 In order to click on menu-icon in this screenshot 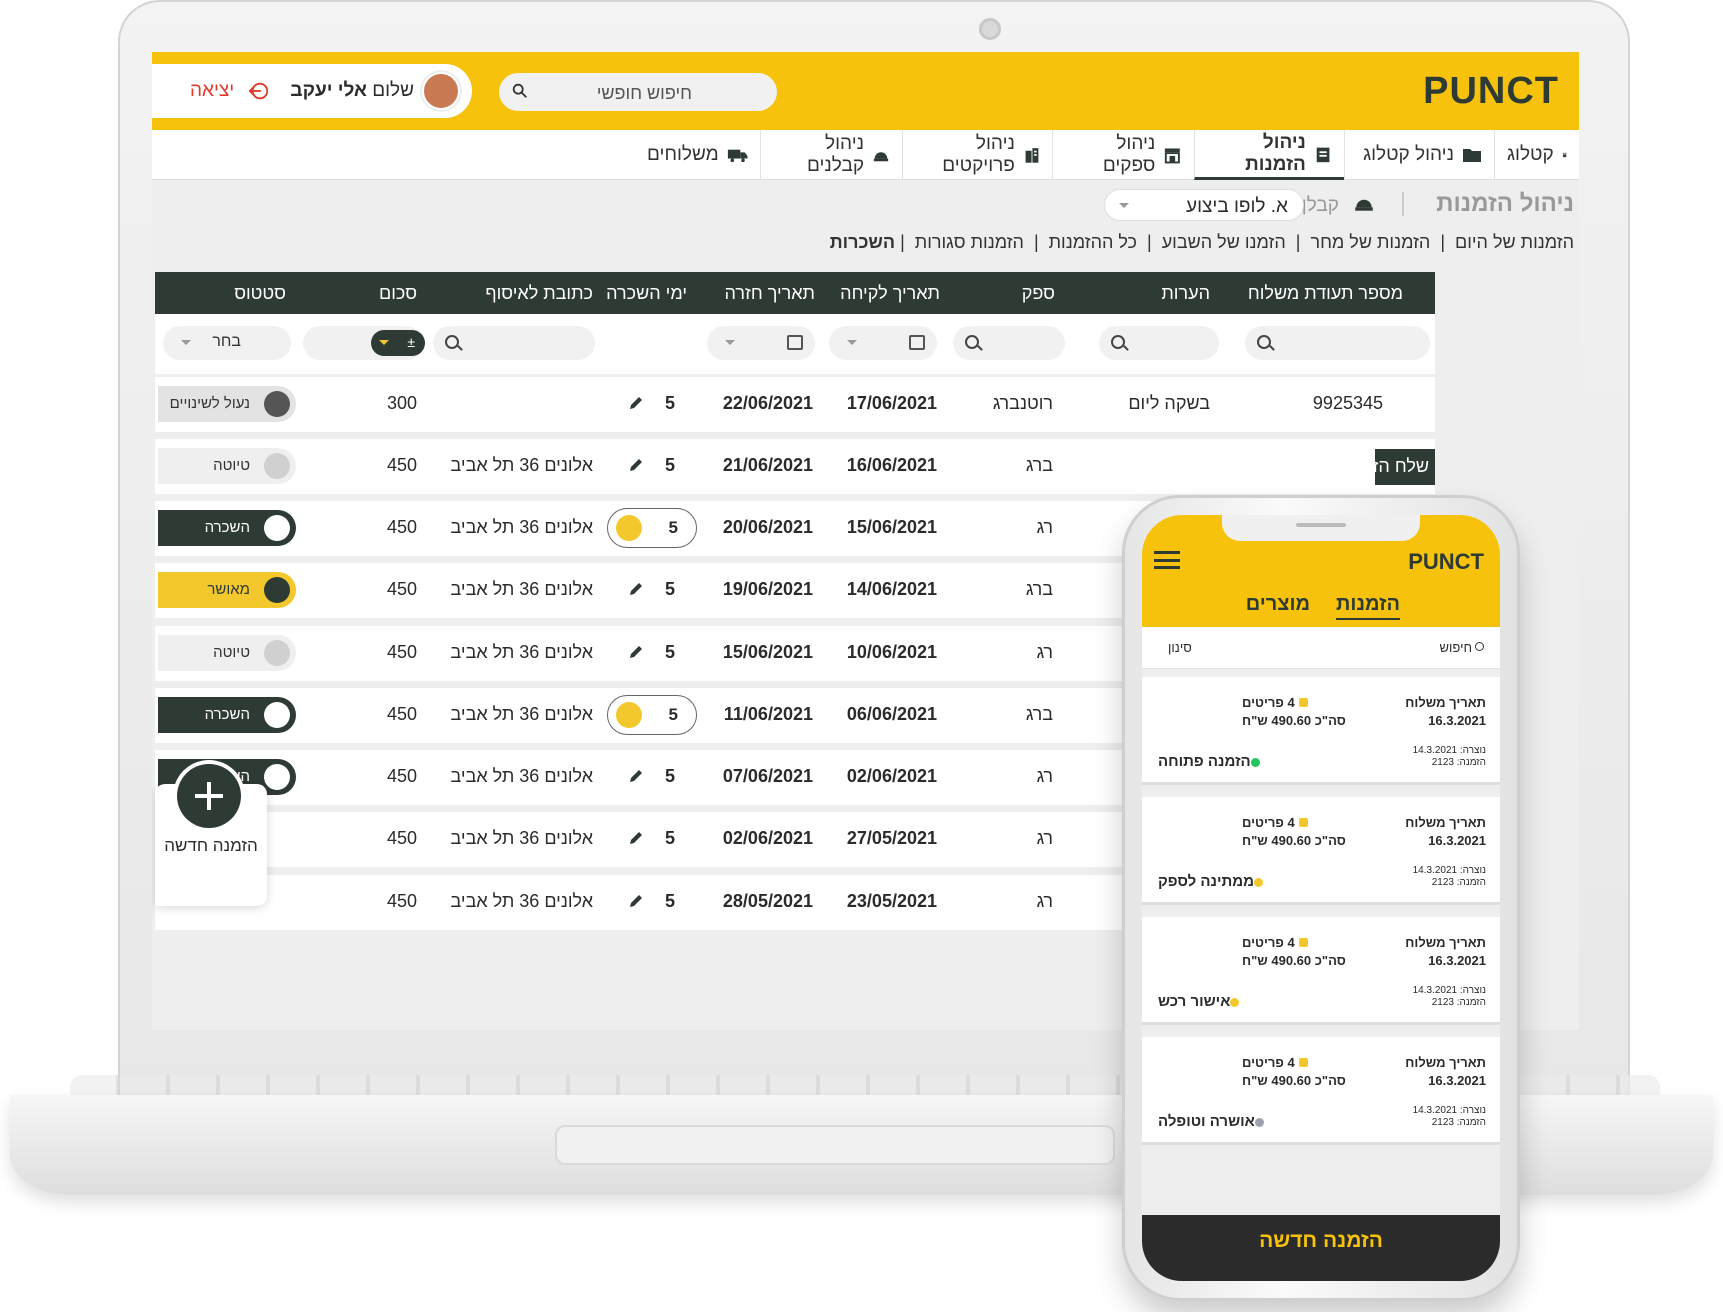, I will do `click(1167, 560)`.